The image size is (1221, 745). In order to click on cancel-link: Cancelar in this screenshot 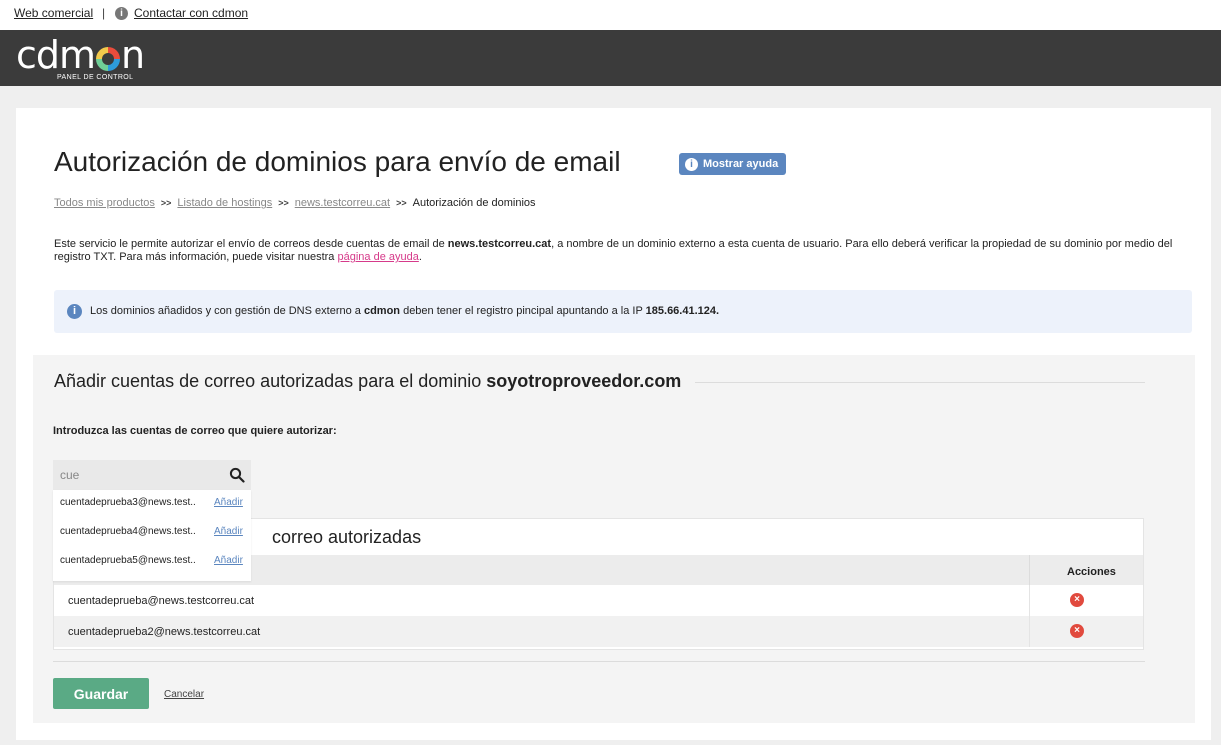, I will do `click(184, 694)`.